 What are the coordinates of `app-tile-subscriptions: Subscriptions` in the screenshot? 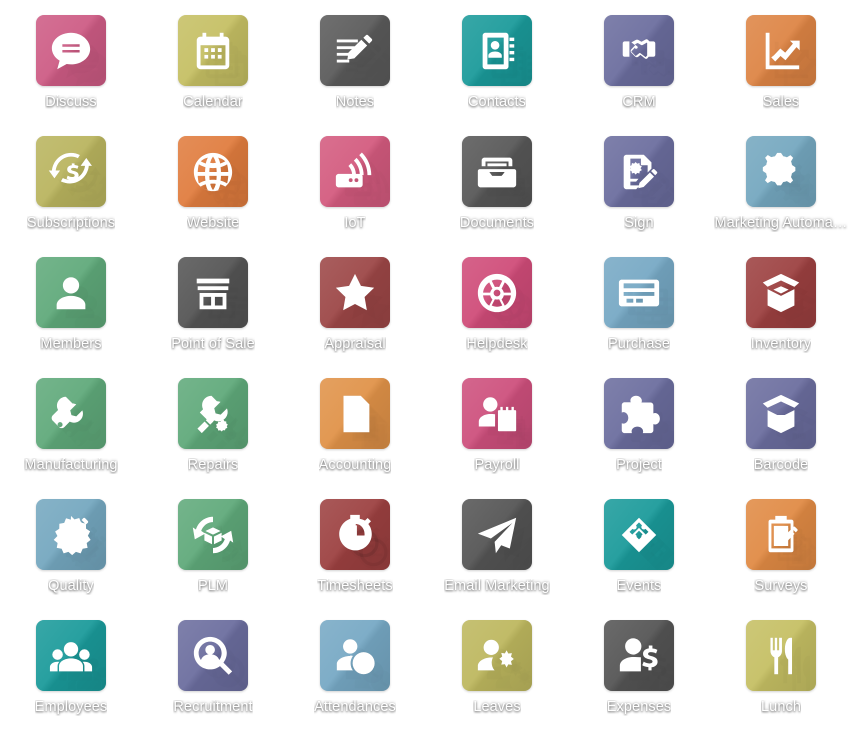 It's located at (71, 196).